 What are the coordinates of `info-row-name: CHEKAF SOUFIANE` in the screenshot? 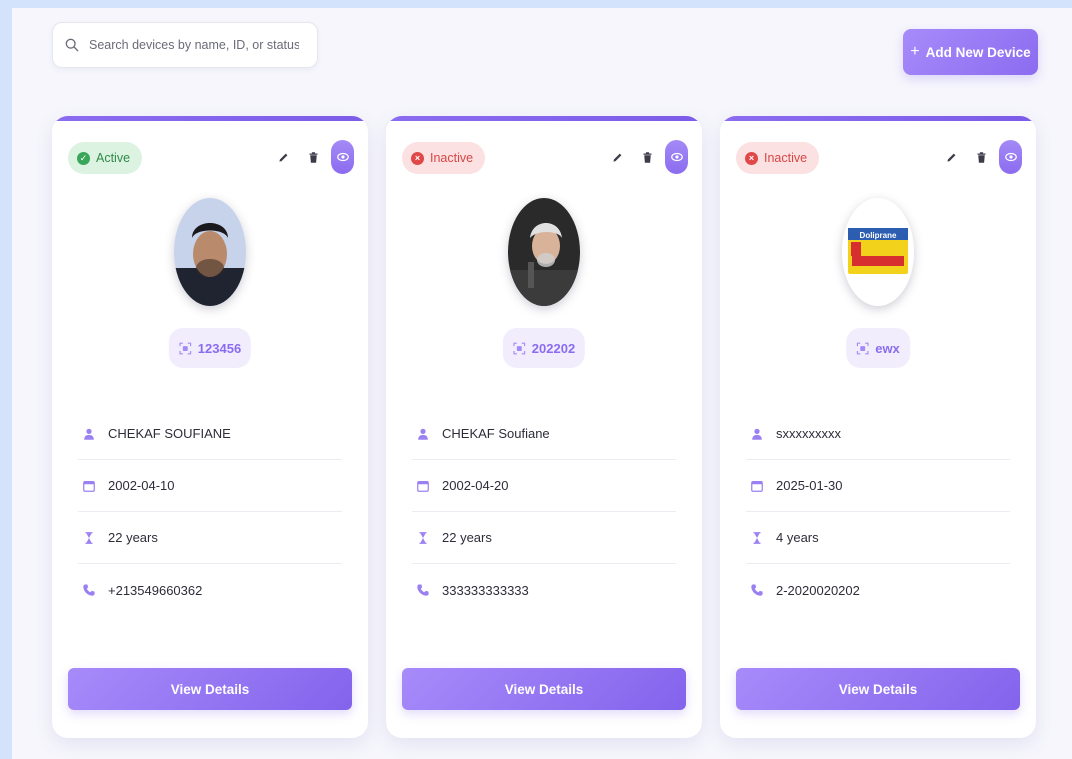 It's located at (210, 434).